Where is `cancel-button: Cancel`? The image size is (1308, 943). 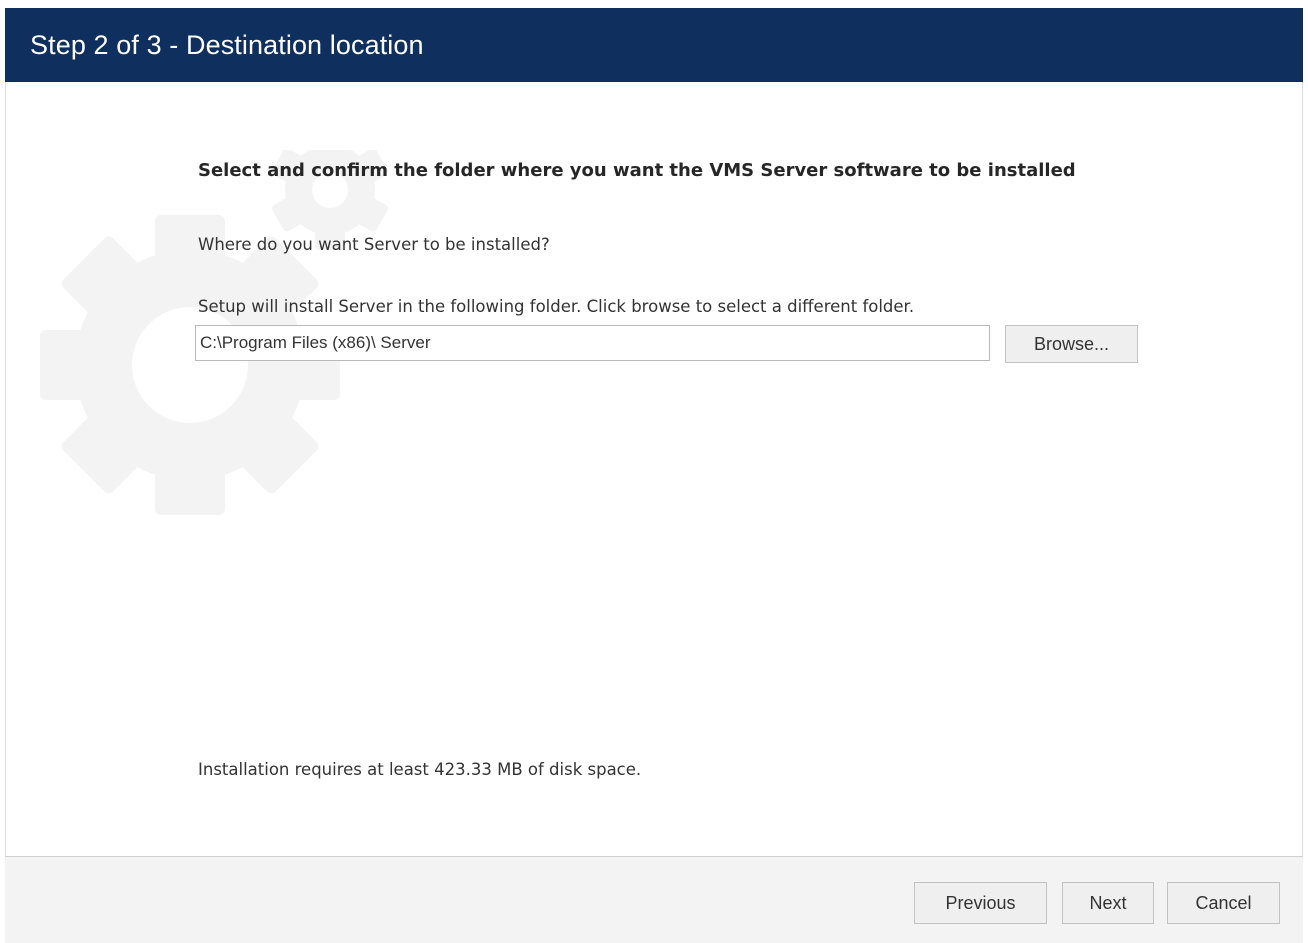 cancel-button: Cancel is located at coordinates (1223, 903).